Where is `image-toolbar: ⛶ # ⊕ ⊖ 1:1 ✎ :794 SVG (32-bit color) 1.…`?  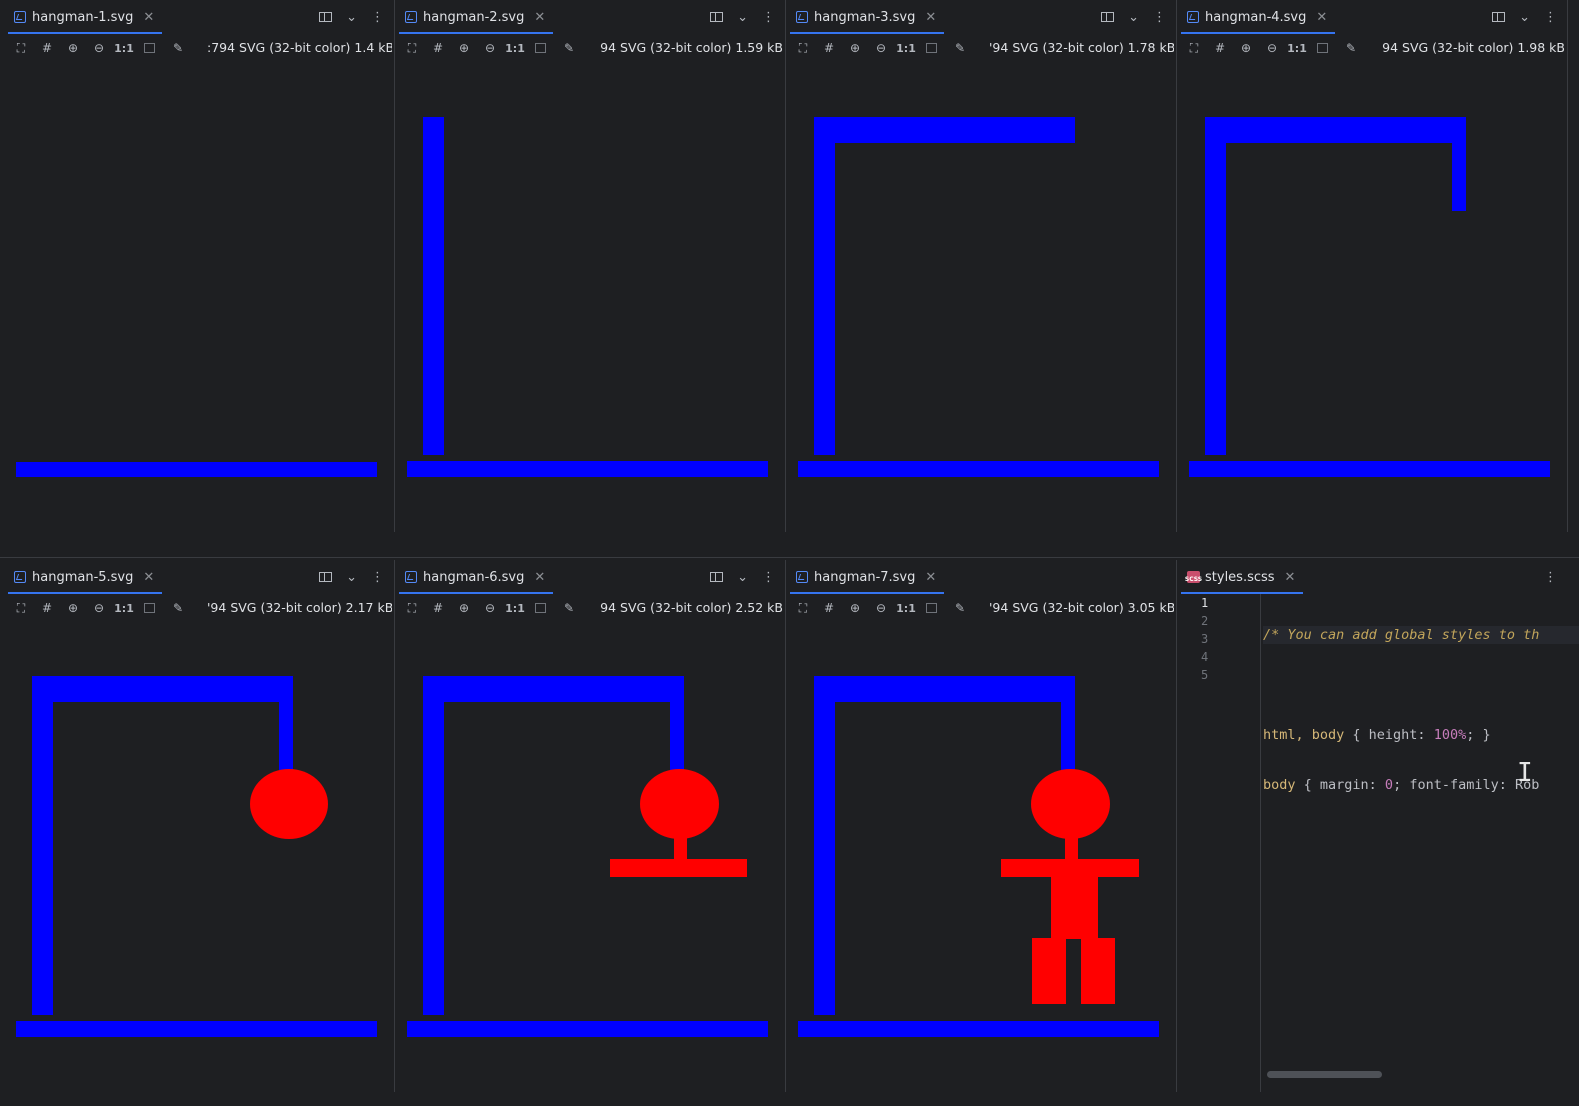 image-toolbar: ⛶ # ⊕ ⊖ 1:1 ✎ :794 SVG (32-bit color) 1.… is located at coordinates (199, 48).